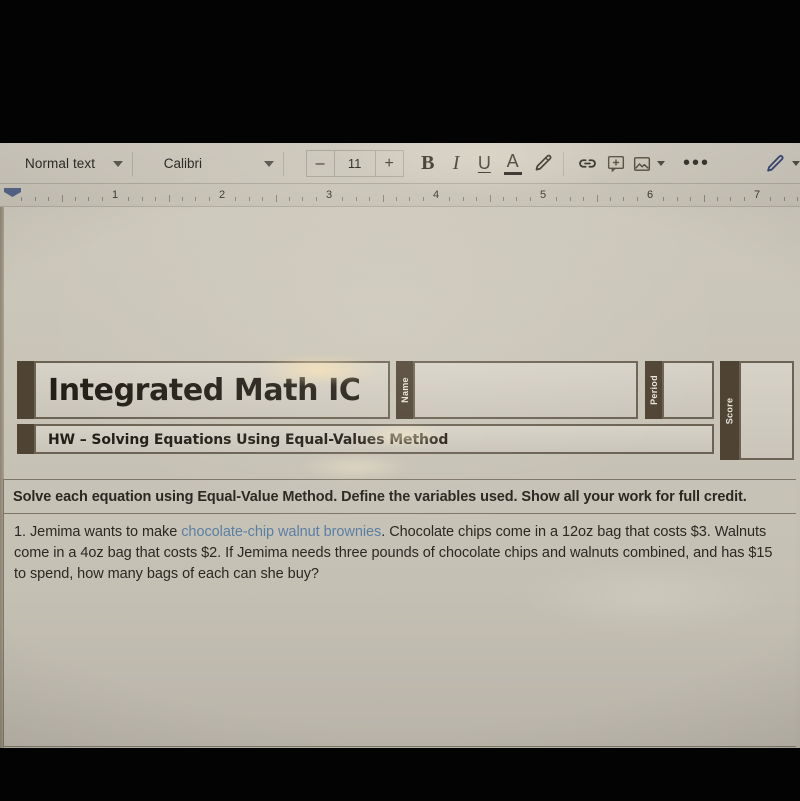 This screenshot has width=800, height=801. I want to click on left-indent-marker, so click(12, 192).